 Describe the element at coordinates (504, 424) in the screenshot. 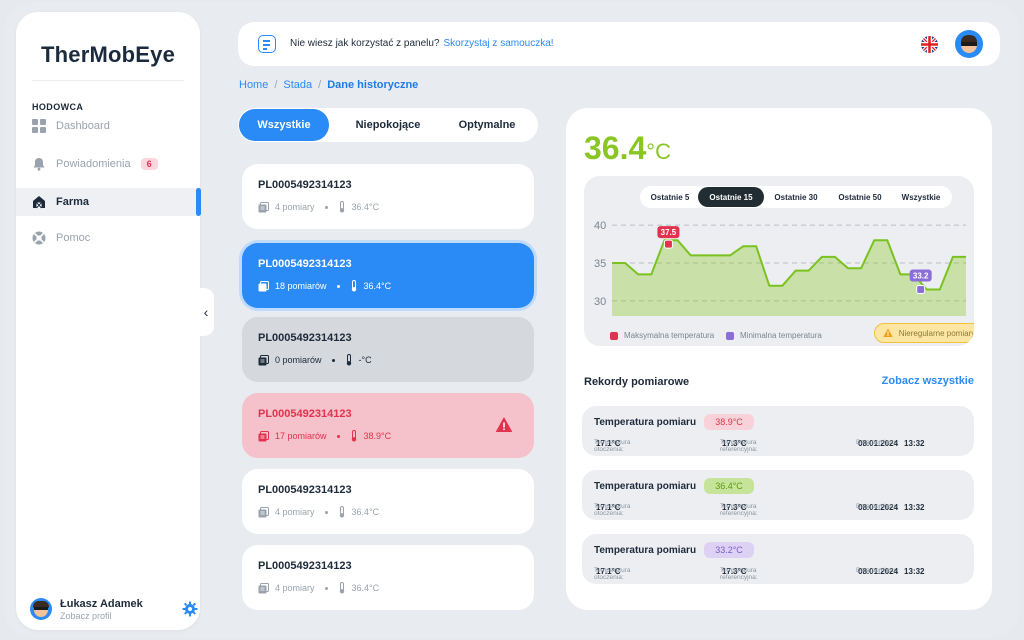

I see `alert-icon` at that location.